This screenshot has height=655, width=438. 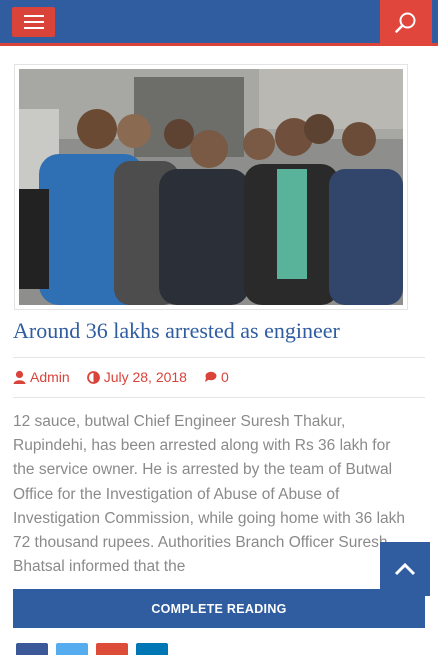 I want to click on linkedin-icon, so click(x=152, y=649).